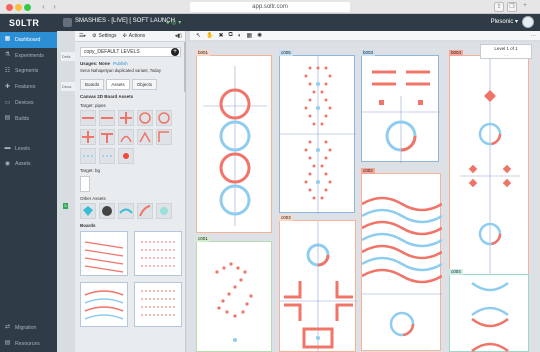 This screenshot has width=540, height=352. I want to click on asset-ball-icon, so click(107, 211).